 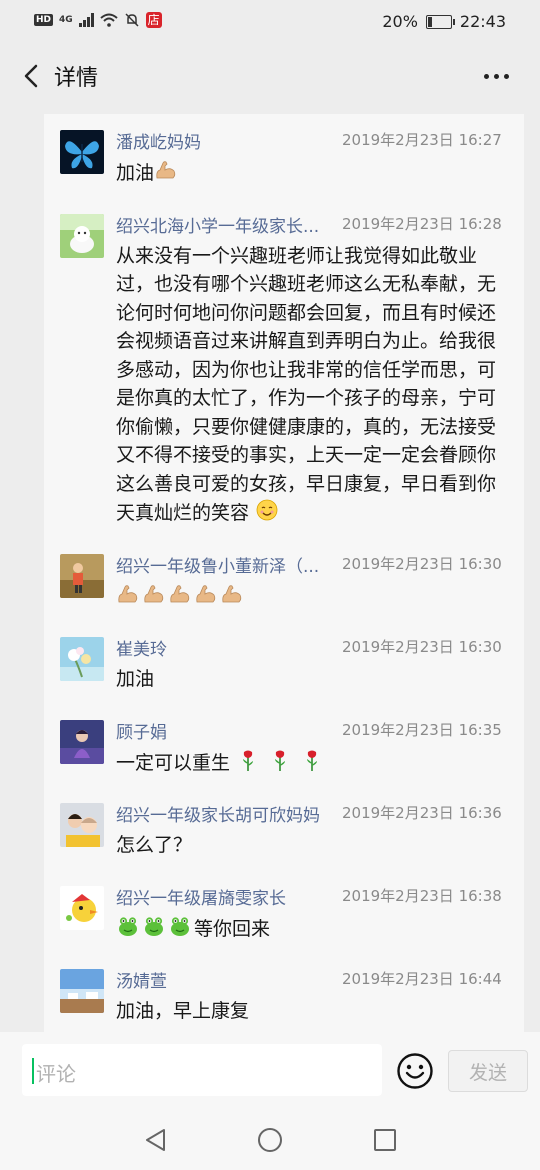 I want to click on status-right: 20% 22:43, so click(x=444, y=21).